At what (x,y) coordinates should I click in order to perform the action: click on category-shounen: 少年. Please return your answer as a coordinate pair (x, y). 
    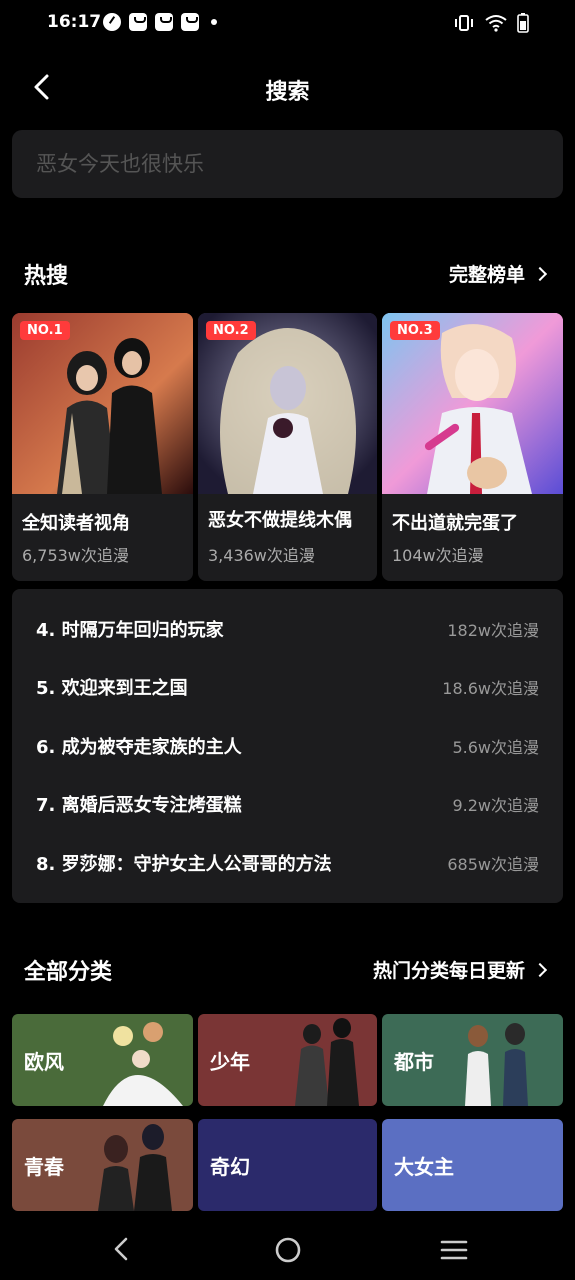
    Looking at the image, I should click on (287, 1060).